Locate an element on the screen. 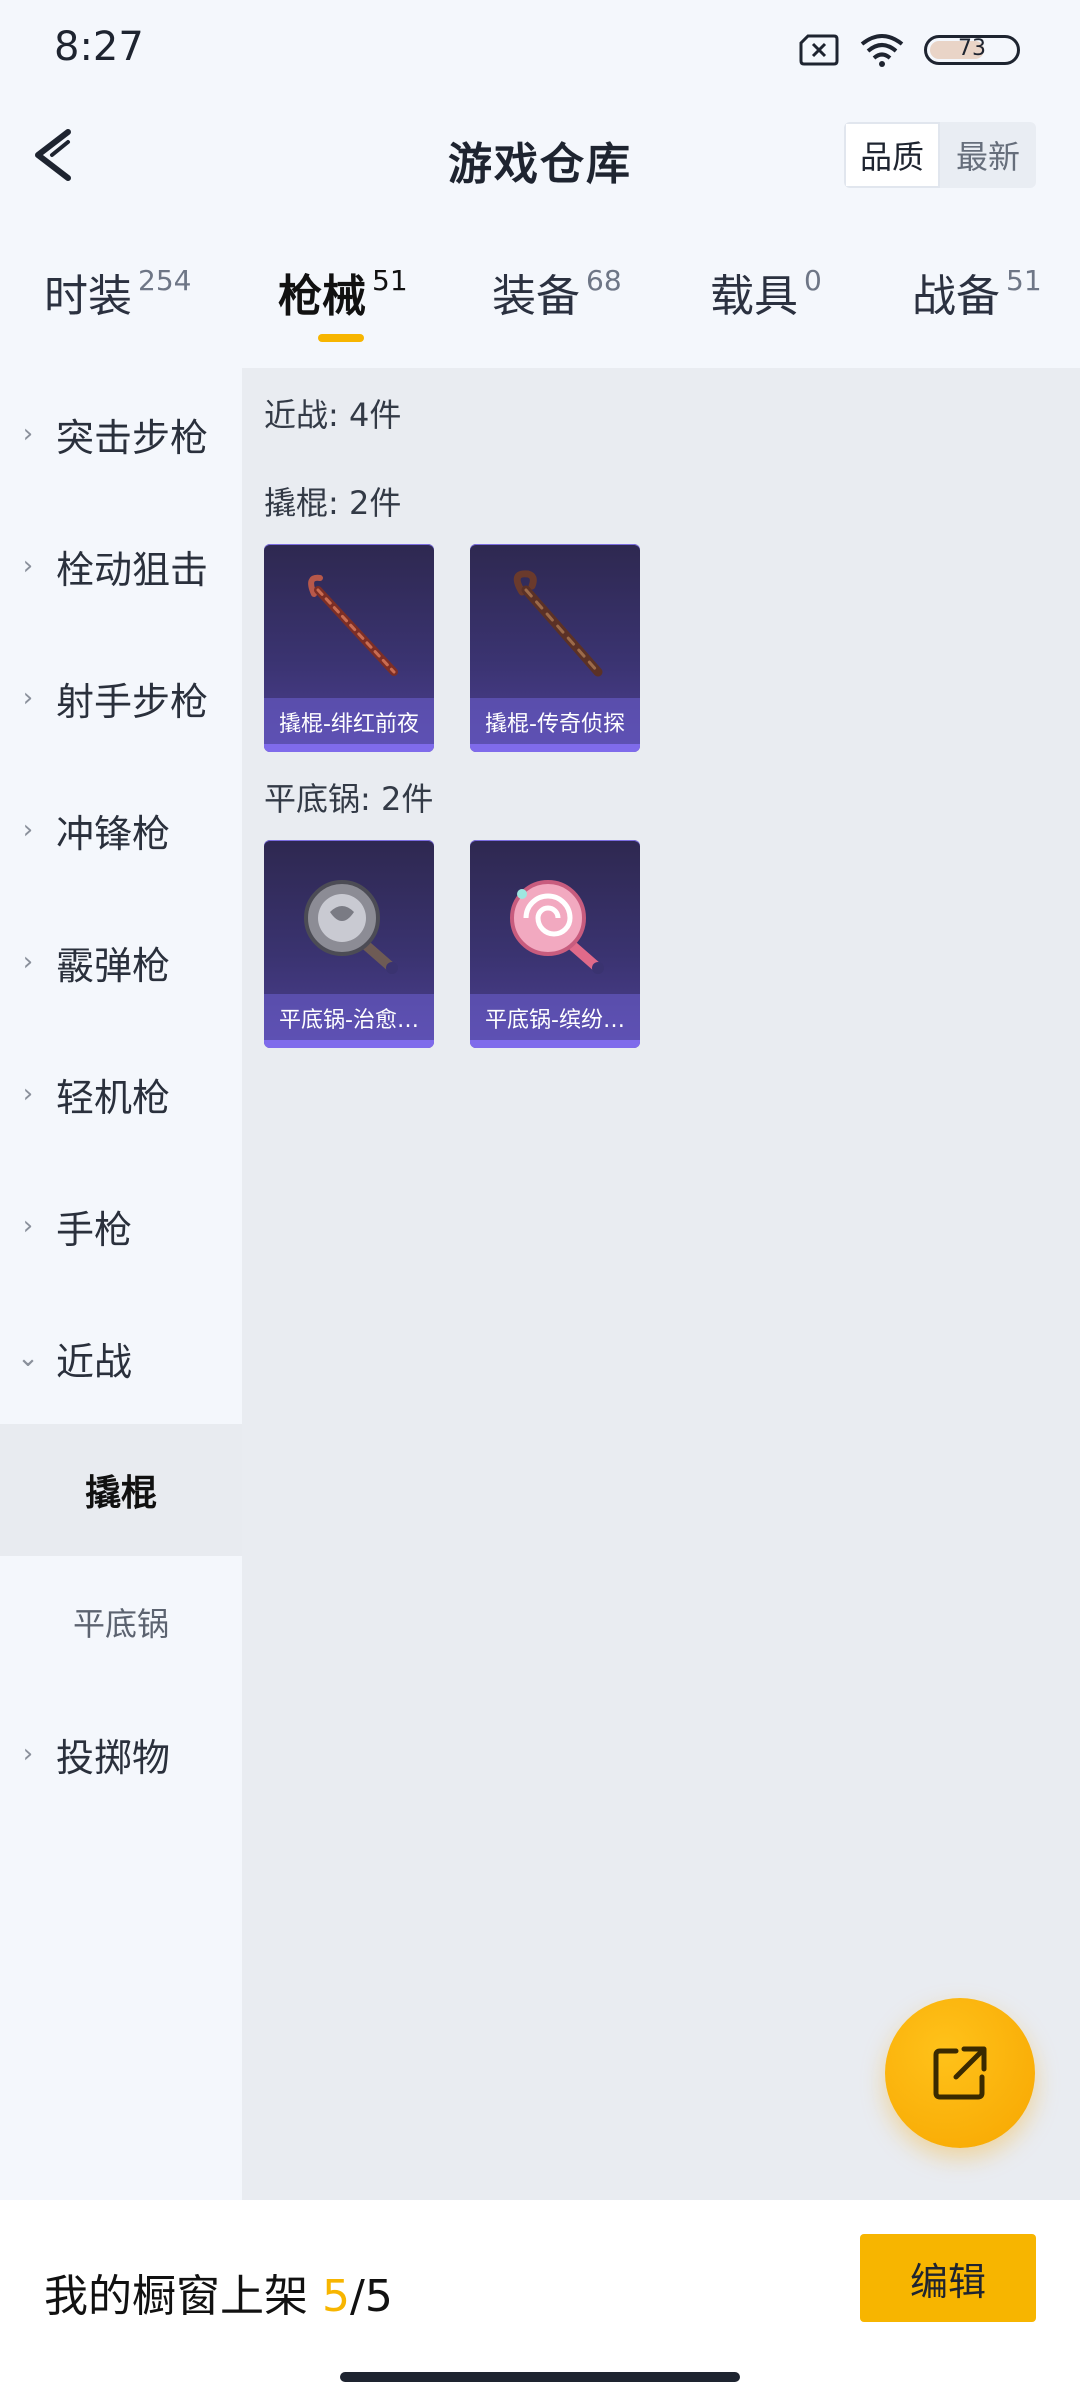  tab-combat-gear: 战备 51 is located at coordinates (977, 292).